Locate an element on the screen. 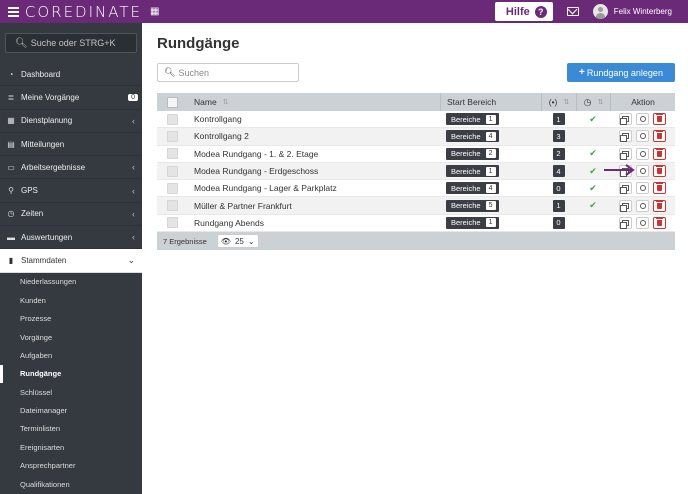 This screenshot has height=494, width=688. sidebar-item-meine-vorgaenge: ≣ Meine Vorgänge 0 is located at coordinates (71, 98).